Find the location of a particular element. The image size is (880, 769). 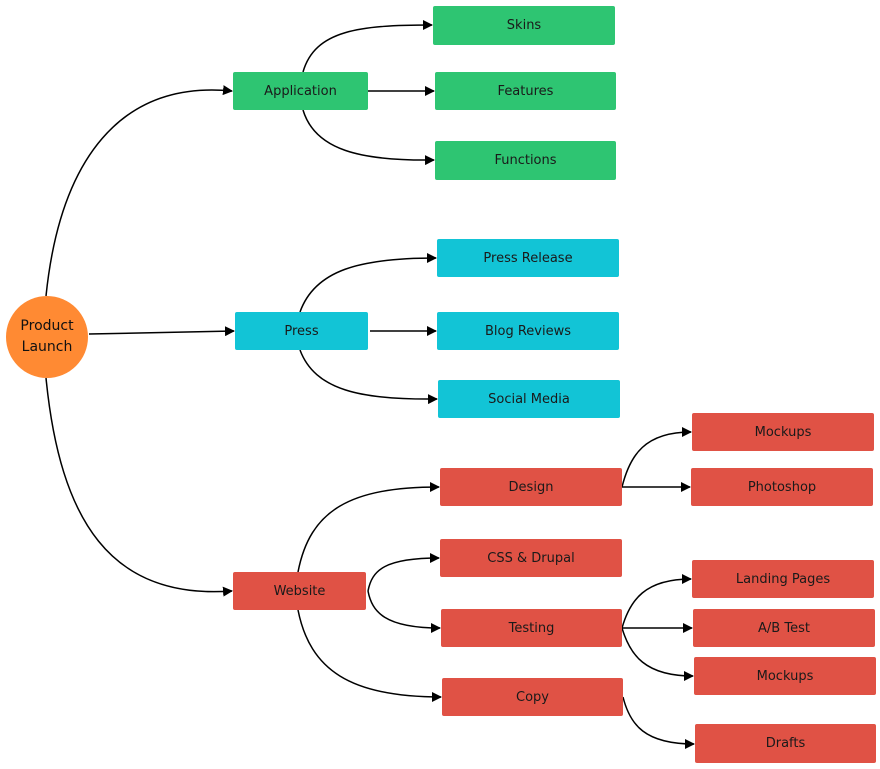

node-label: Application is located at coordinates (300, 91).